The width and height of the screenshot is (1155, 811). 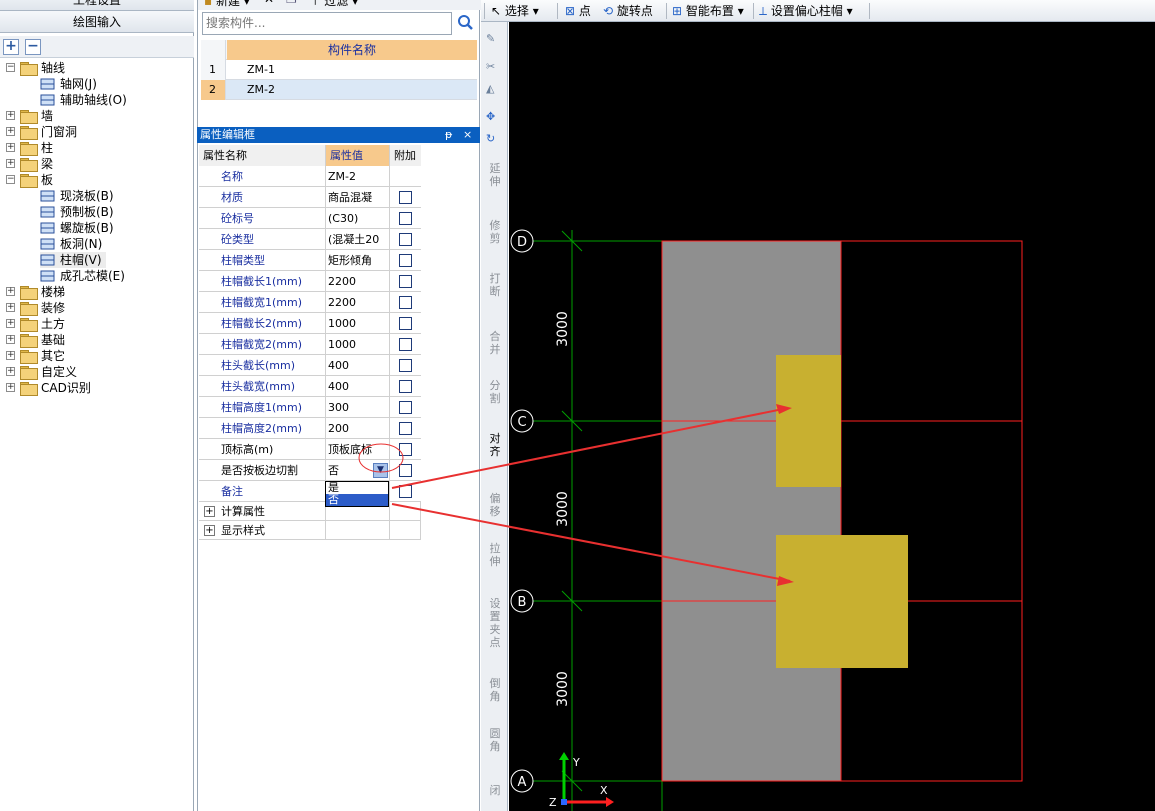 I want to click on property-extra-header: 附加, so click(x=405, y=155).